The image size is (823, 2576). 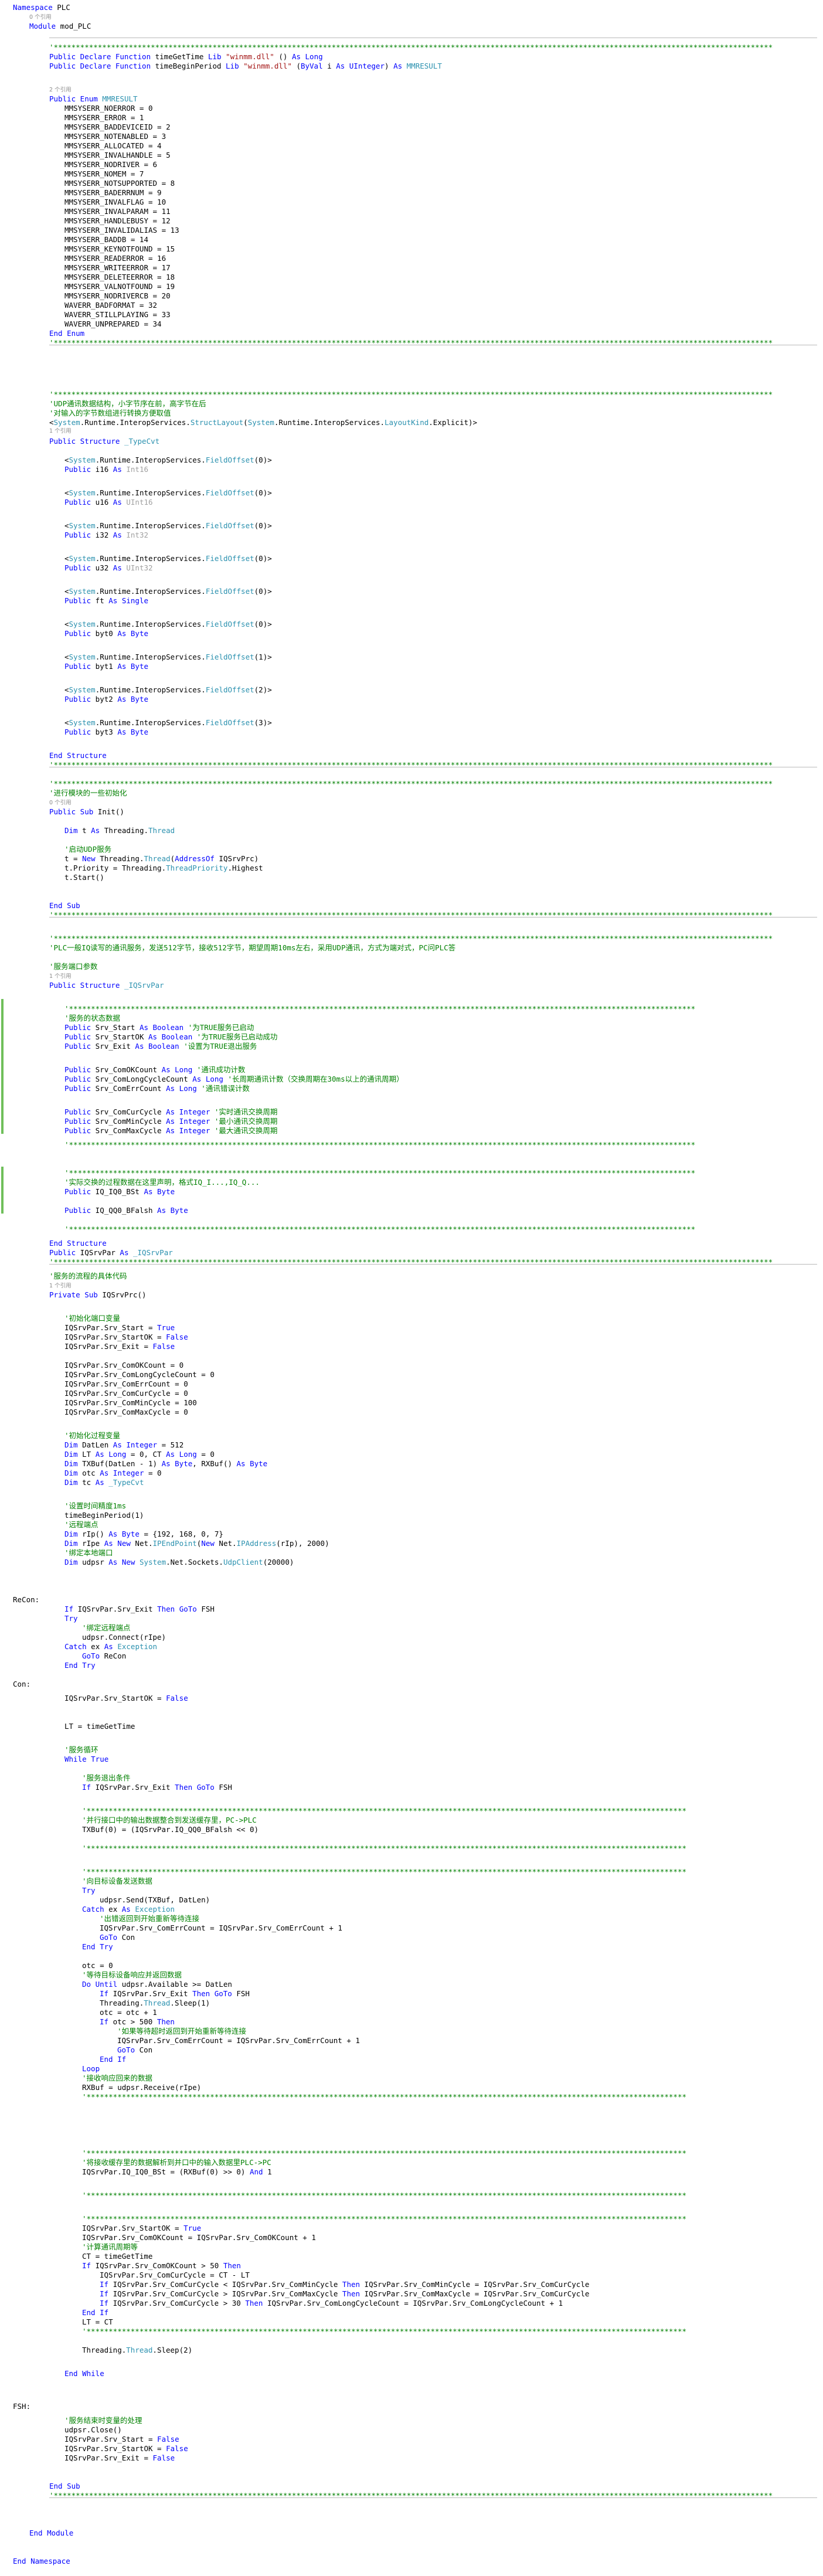 I want to click on code-token: .Runtime.InteropServices., so click(x=150, y=624).